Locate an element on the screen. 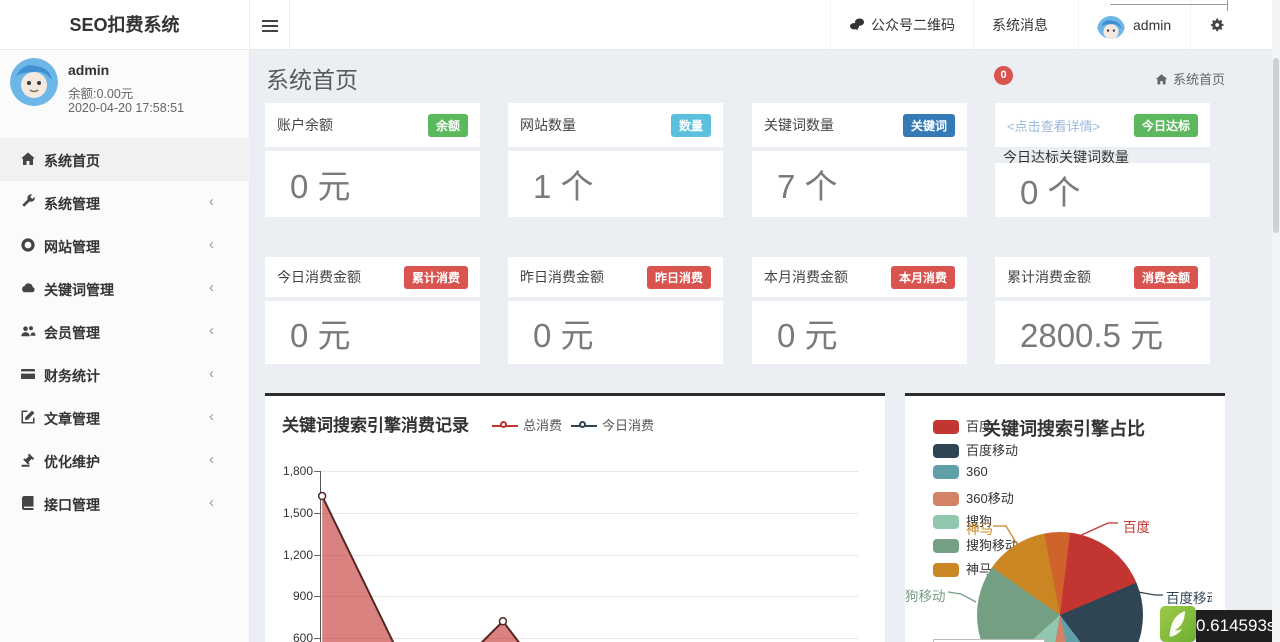  sidebar-item-label: 系统管理 is located at coordinates (72, 204).